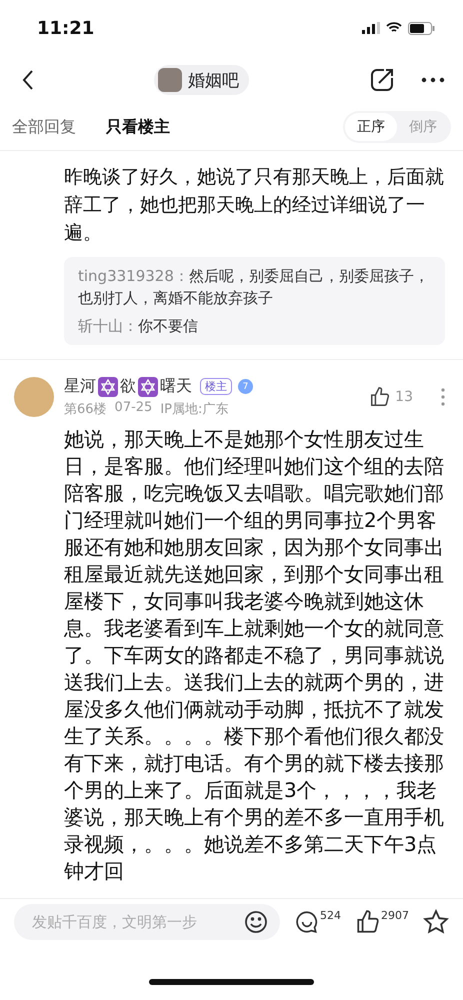 This screenshot has width=463, height=1000. Describe the element at coordinates (80, 386) in the screenshot. I see `username: 星河` at that location.